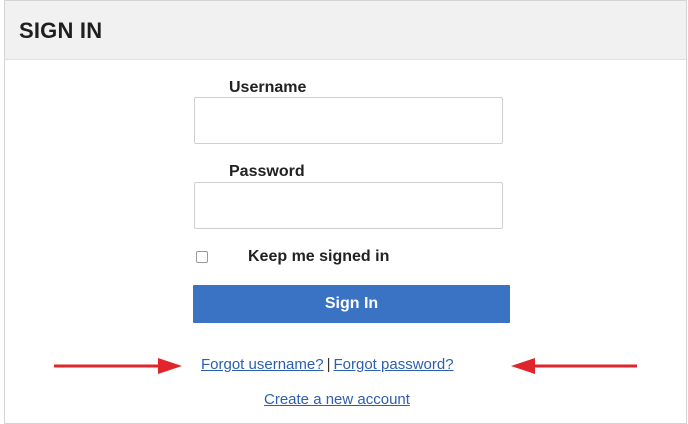  I want to click on username-field, so click(348, 120).